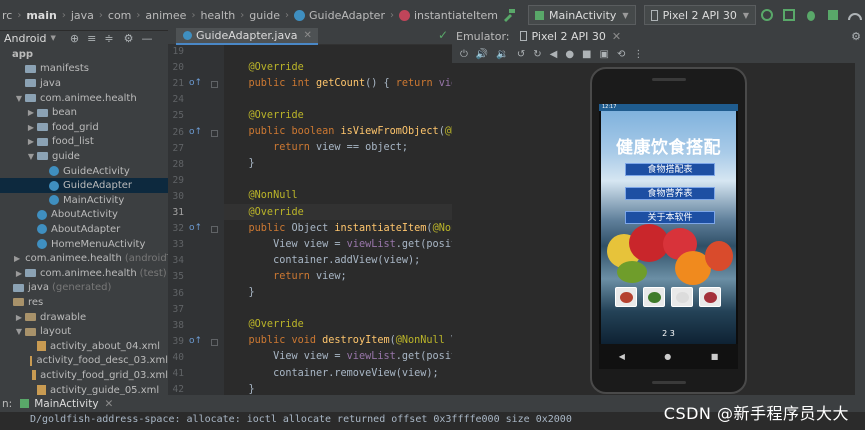 This screenshot has height=430, width=865. I want to click on tree-item: ▶ com.animee.health (test), so click(84, 273).